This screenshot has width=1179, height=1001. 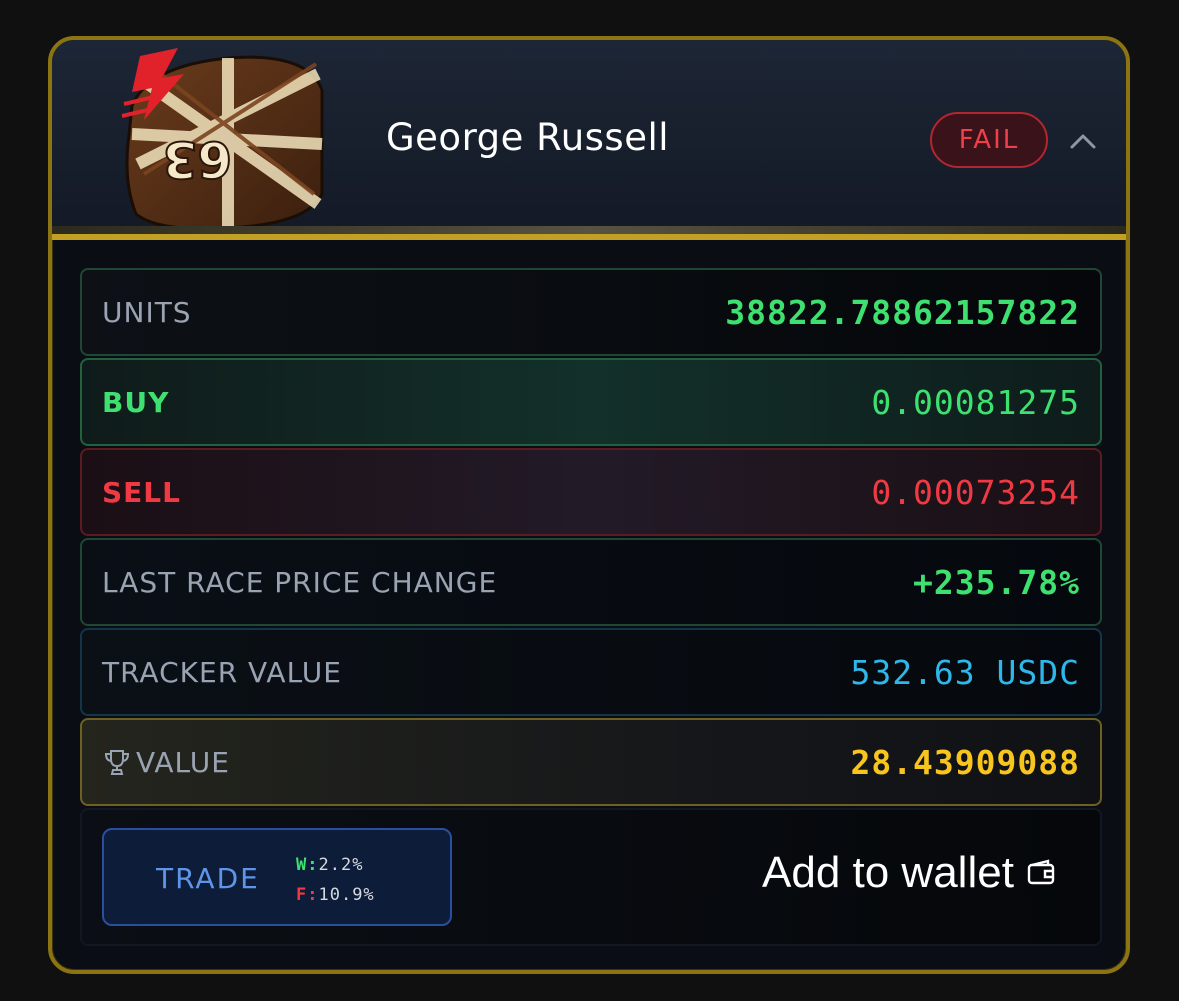 What do you see at coordinates (965, 672) in the screenshot?
I see `tracker-value-amount: 532.63 USDC` at bounding box center [965, 672].